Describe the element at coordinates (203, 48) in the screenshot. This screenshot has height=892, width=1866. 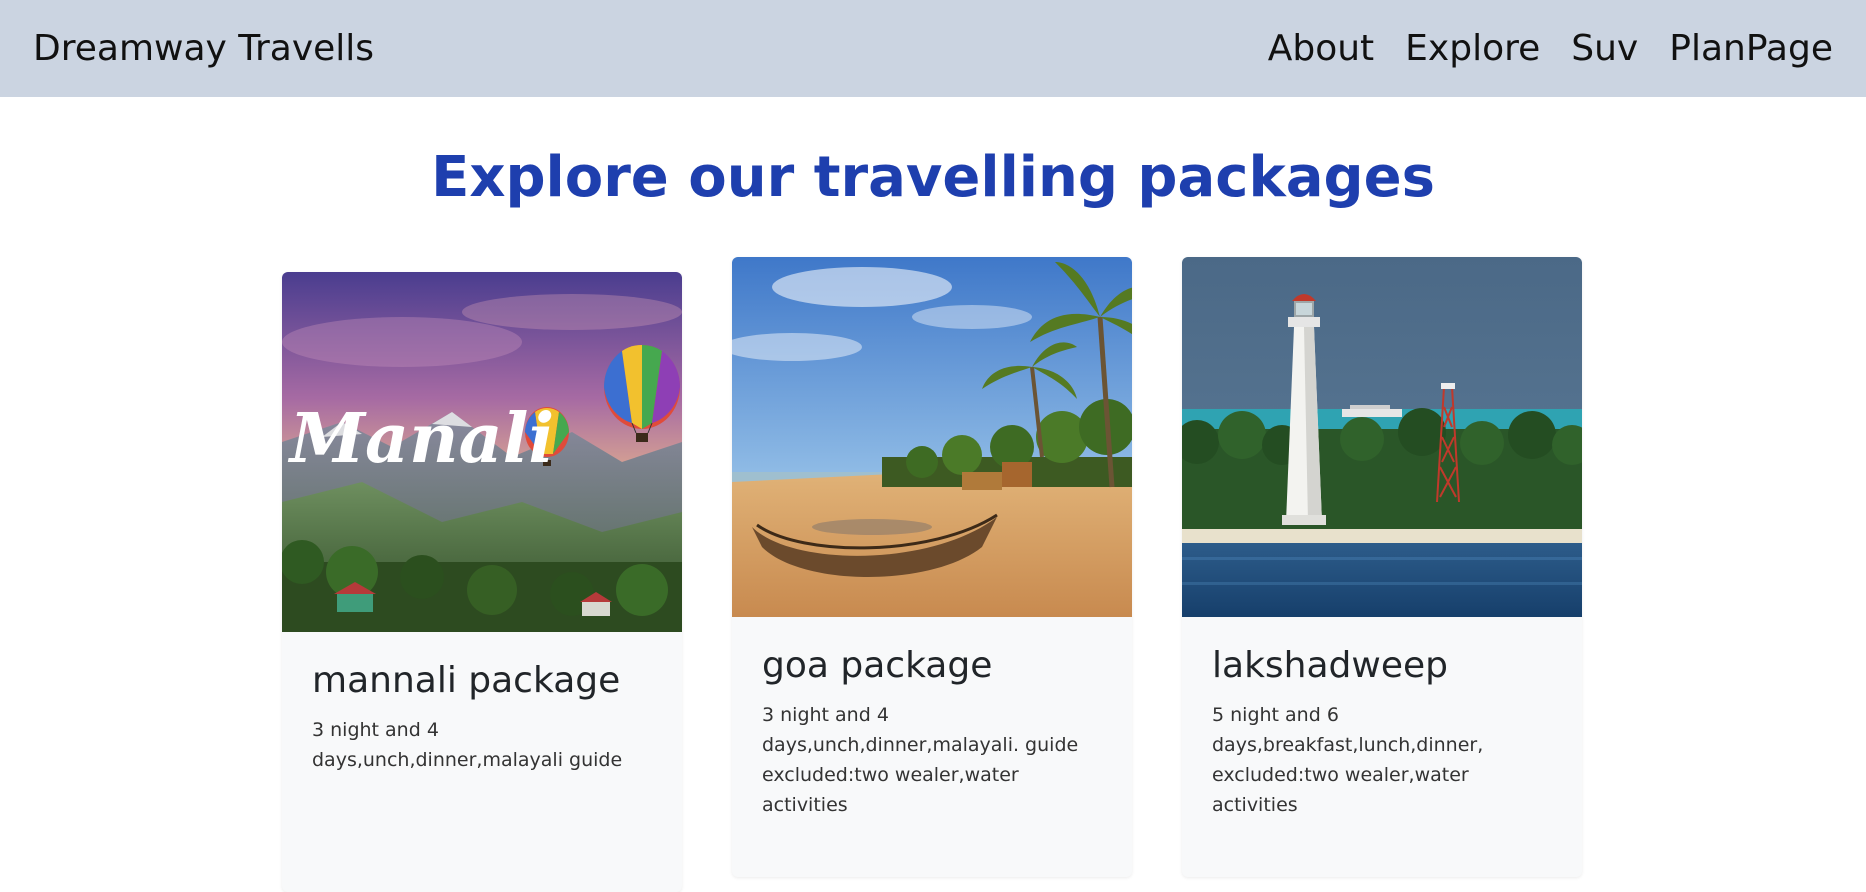
I see `brand-link: Dreamway Travells` at that location.